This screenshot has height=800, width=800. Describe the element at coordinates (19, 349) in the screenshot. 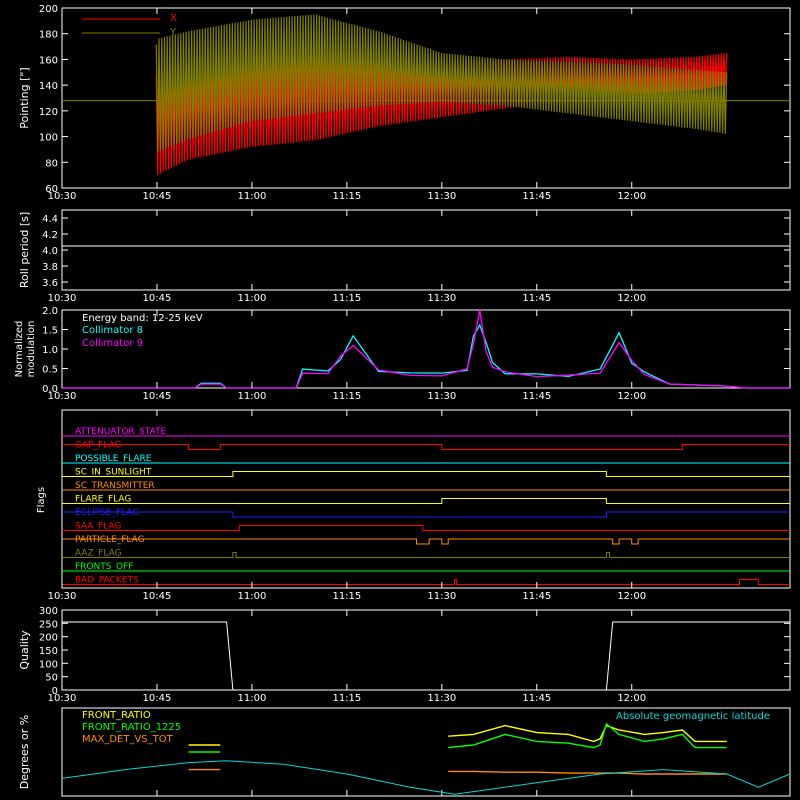

I see `modulation-ylabel-1: Normalized` at that location.